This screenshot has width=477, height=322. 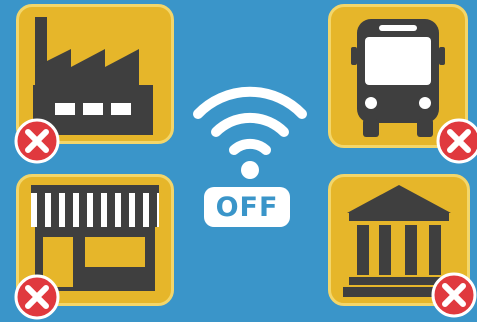 What do you see at coordinates (247, 207) in the screenshot?
I see `wifi-off-label: OFF` at bounding box center [247, 207].